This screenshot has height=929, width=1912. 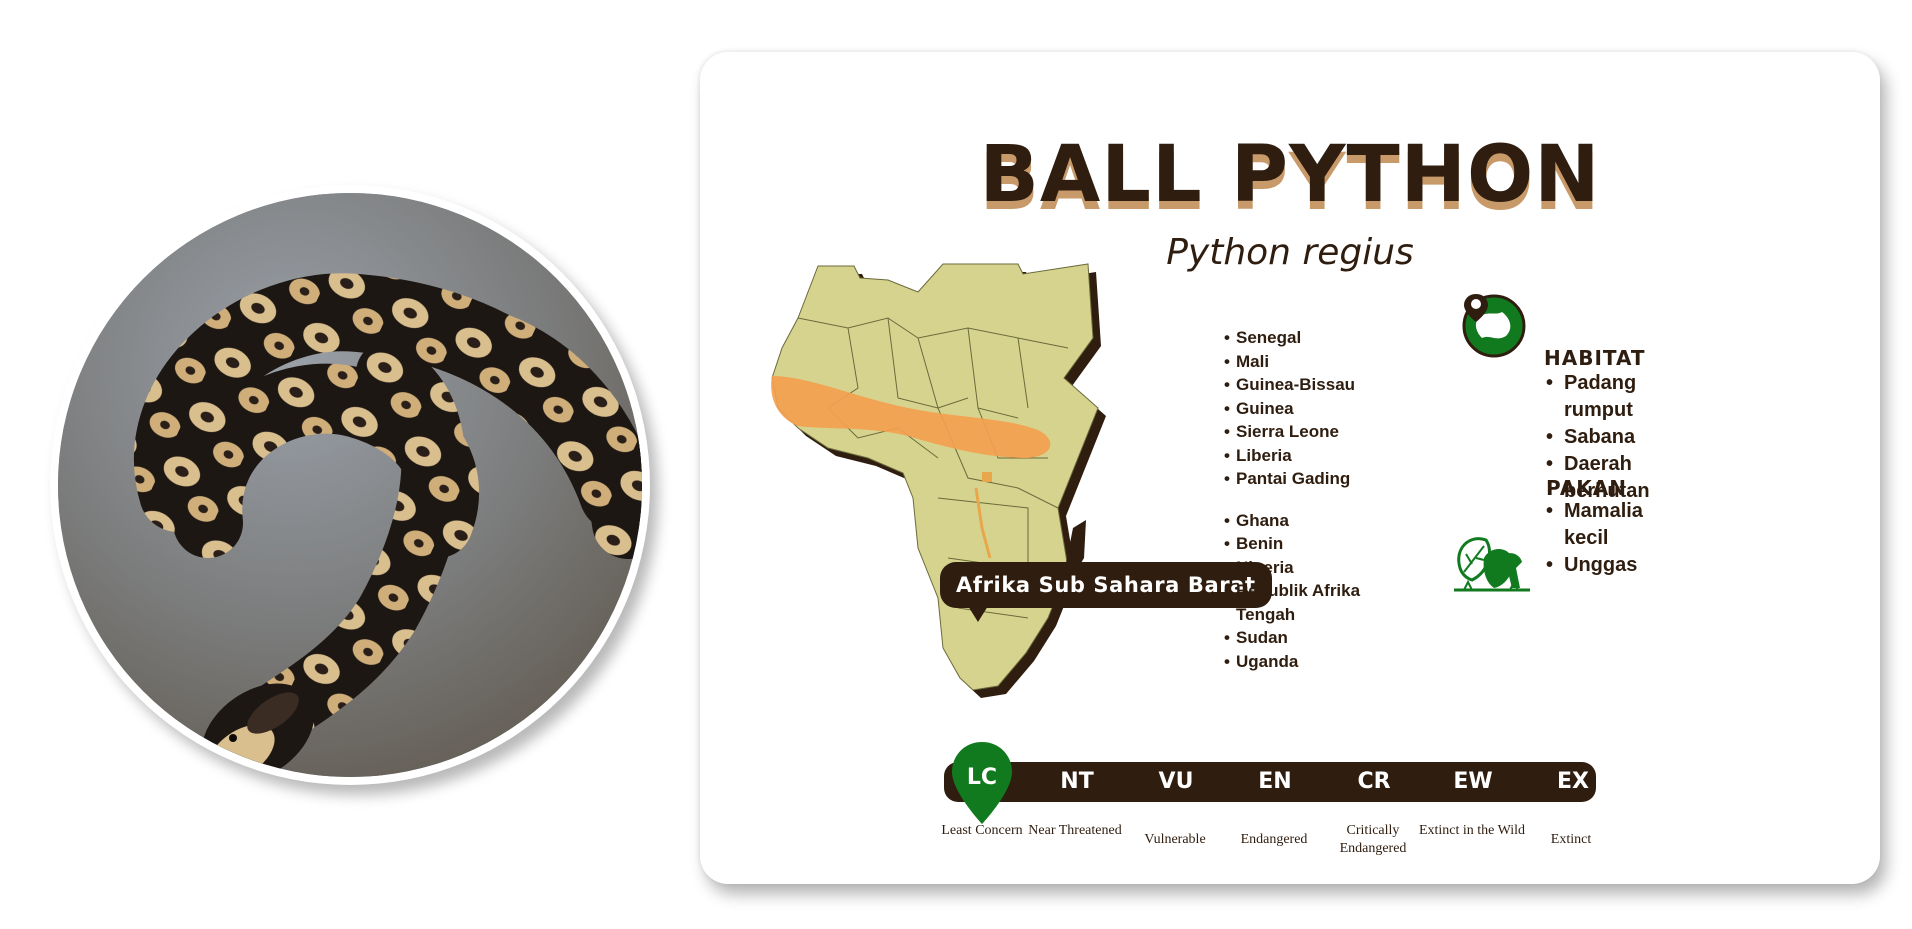 I want to click on status-code-vu: VU, so click(x=1176, y=781).